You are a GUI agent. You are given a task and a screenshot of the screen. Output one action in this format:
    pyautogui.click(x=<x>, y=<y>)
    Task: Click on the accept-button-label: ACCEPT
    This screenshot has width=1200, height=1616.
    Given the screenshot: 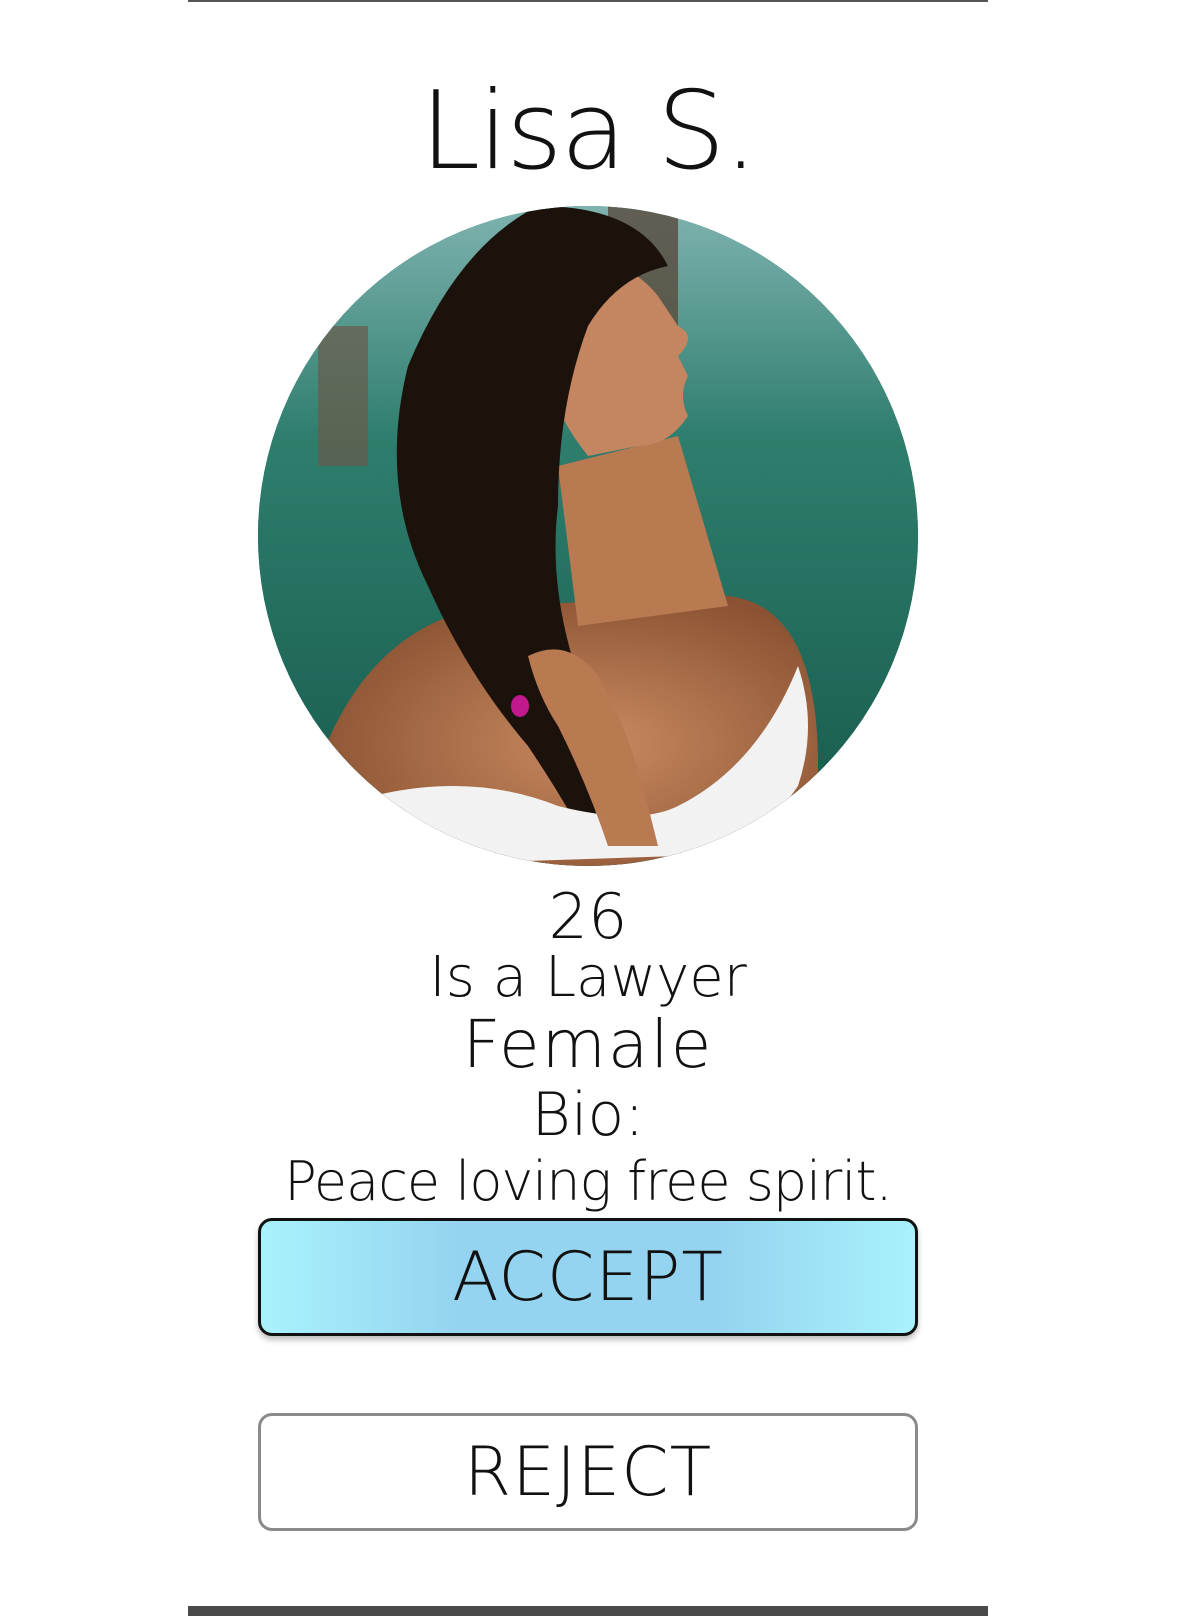 What is the action you would take?
    pyautogui.click(x=588, y=1277)
    